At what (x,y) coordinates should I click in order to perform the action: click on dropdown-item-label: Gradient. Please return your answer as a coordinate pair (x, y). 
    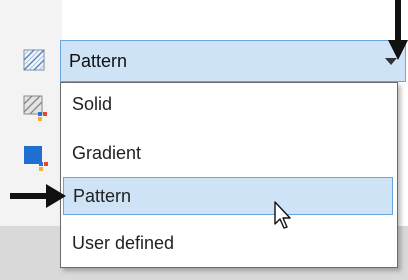
    Looking at the image, I should click on (107, 152).